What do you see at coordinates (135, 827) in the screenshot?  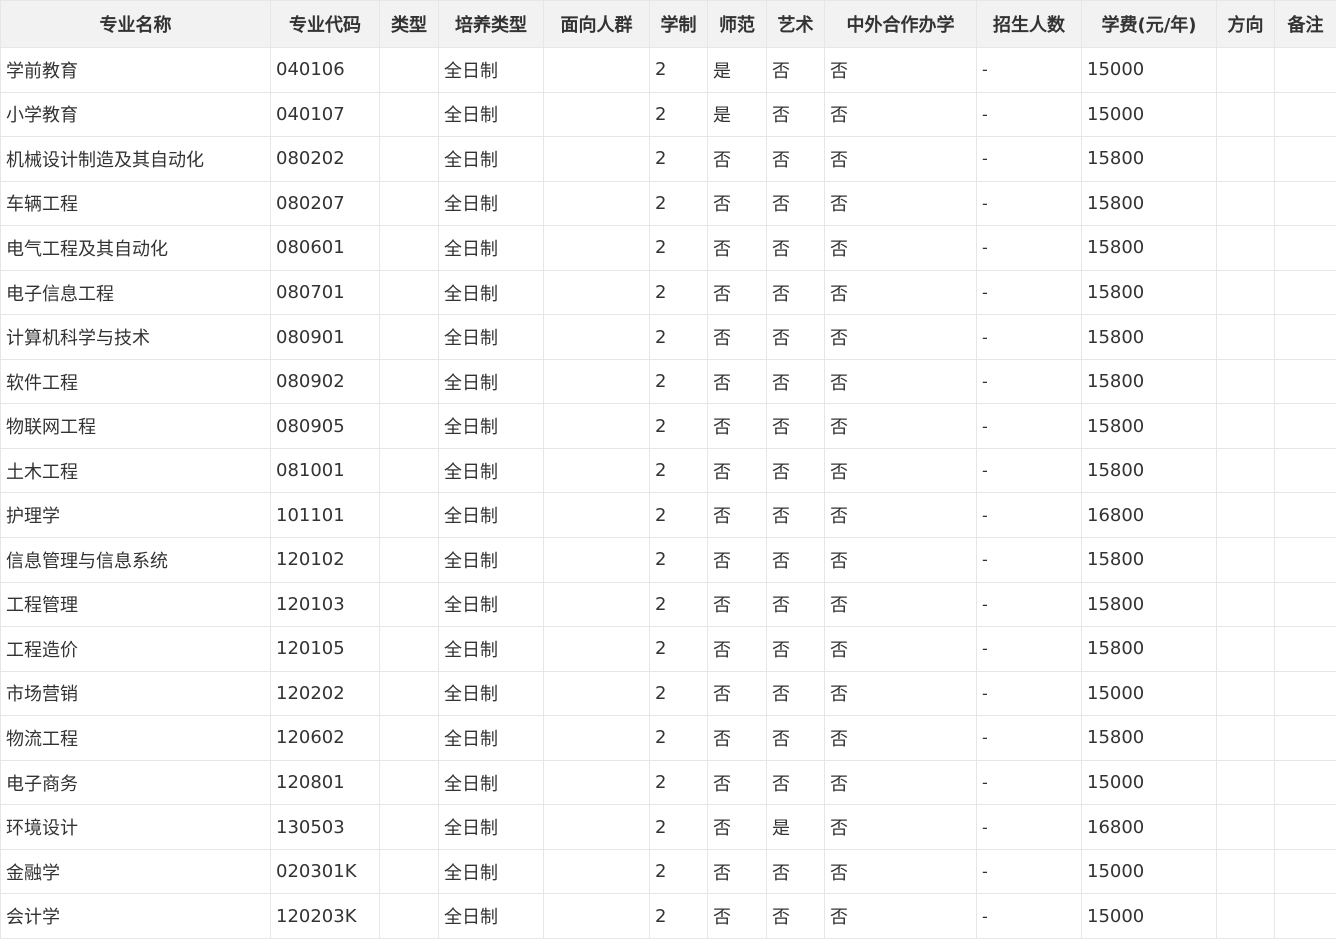 I see `major-name-cell: 环境设计` at bounding box center [135, 827].